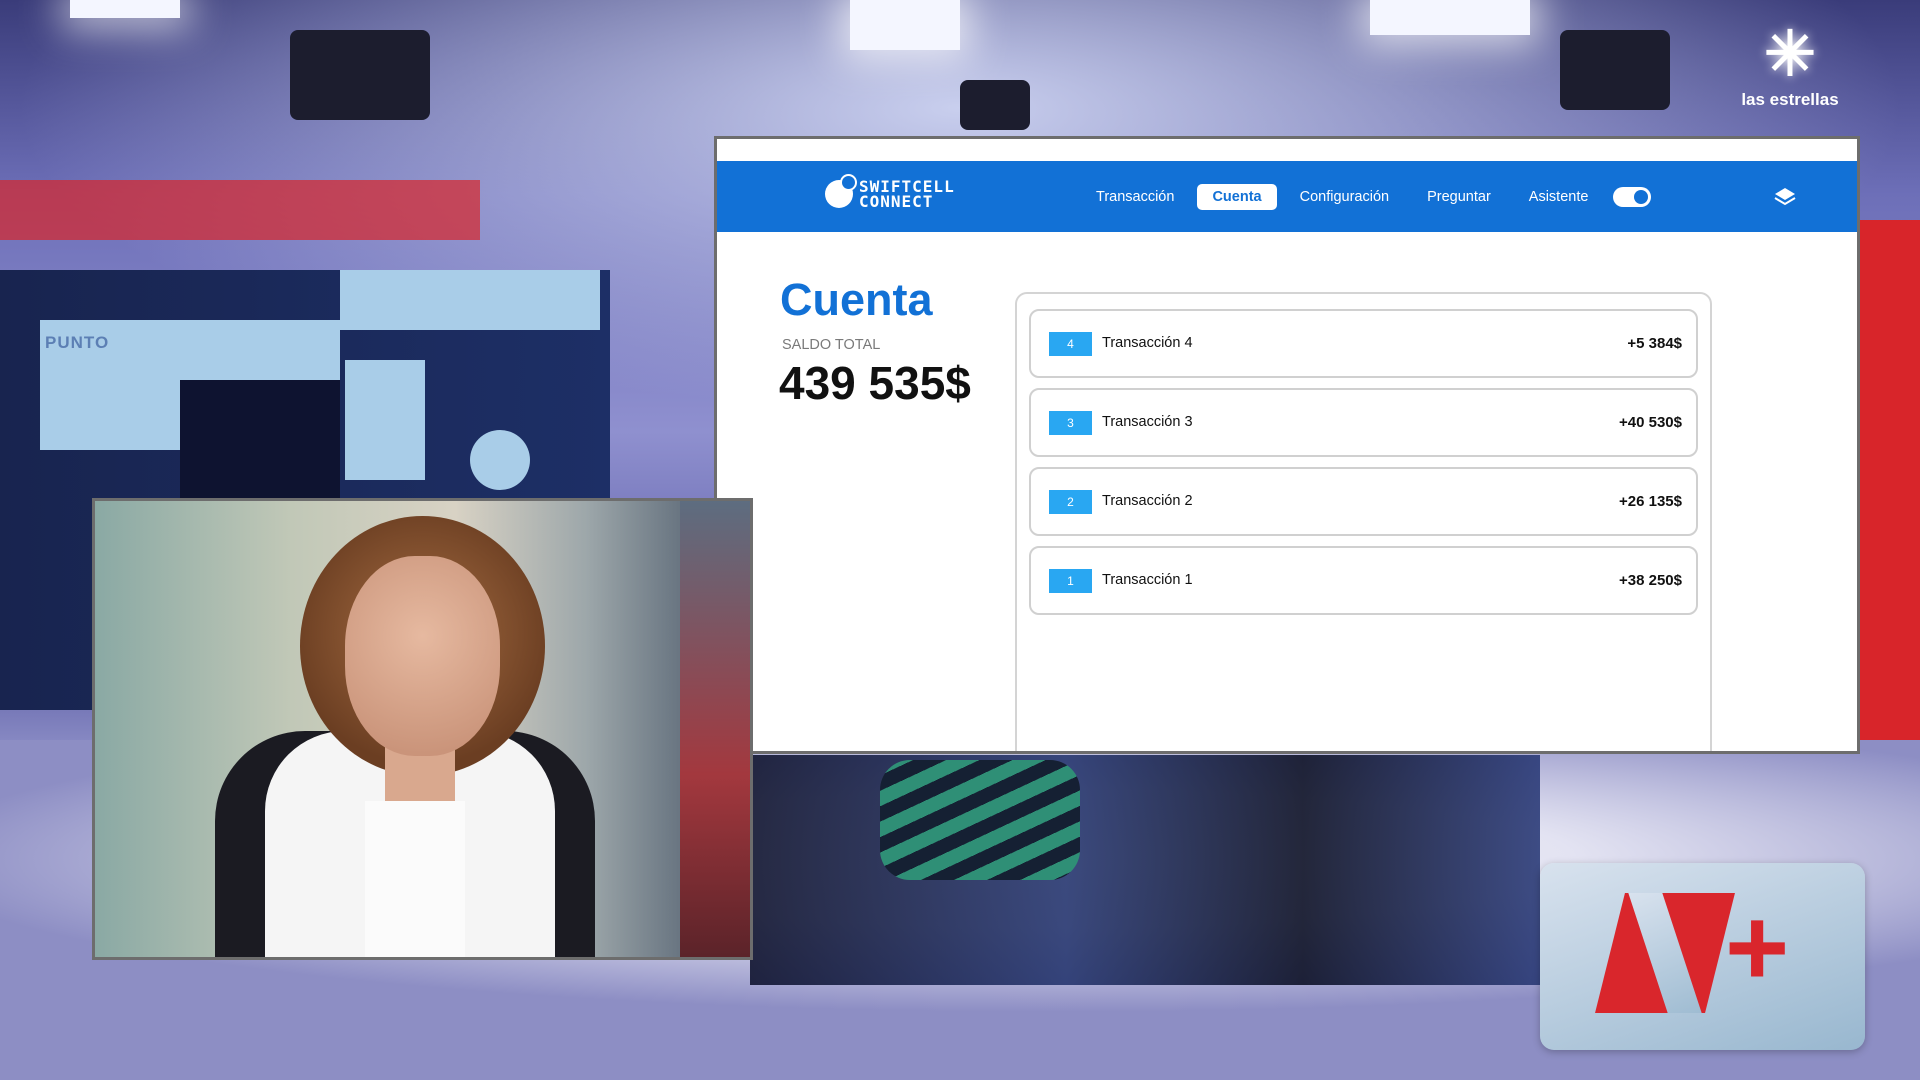 The image size is (1920, 1080). I want to click on transaction-amount: +26 135$, so click(1650, 501).